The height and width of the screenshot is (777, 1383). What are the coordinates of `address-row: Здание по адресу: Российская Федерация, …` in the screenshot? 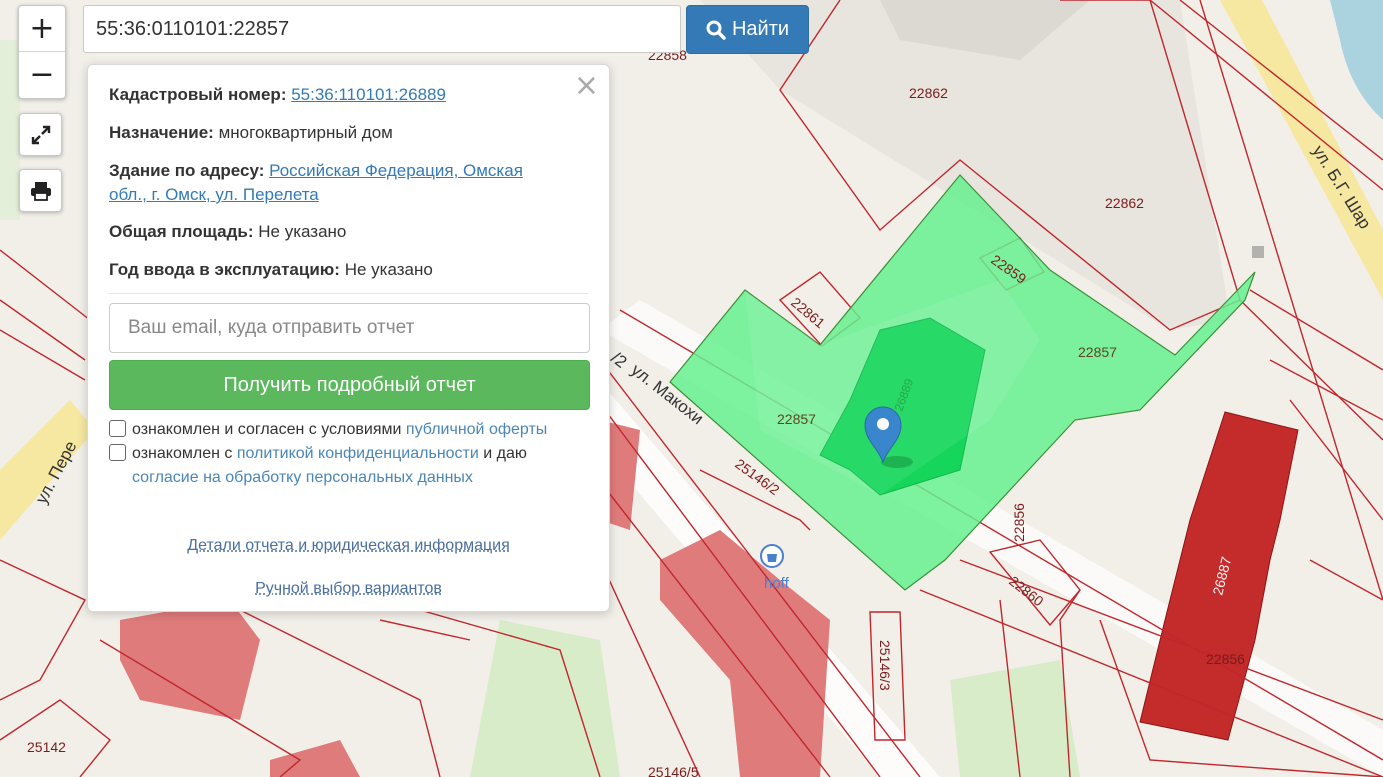 It's located at (348, 183).